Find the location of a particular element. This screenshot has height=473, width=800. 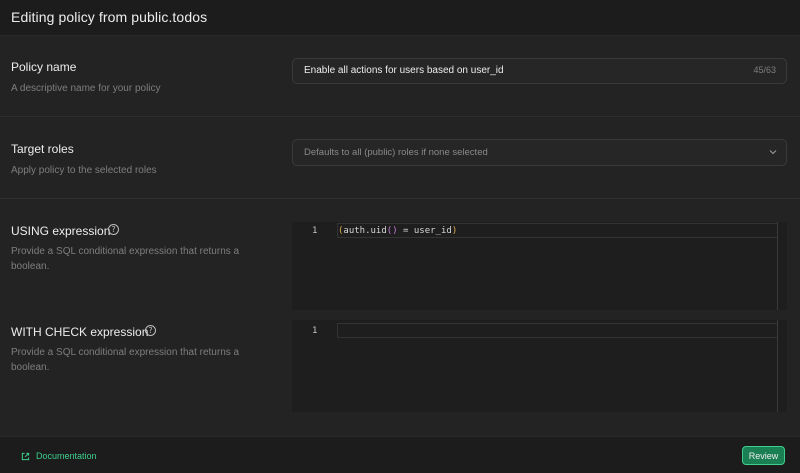

target-roles-description: Apply policy to the selected roles is located at coordinates (84, 170).